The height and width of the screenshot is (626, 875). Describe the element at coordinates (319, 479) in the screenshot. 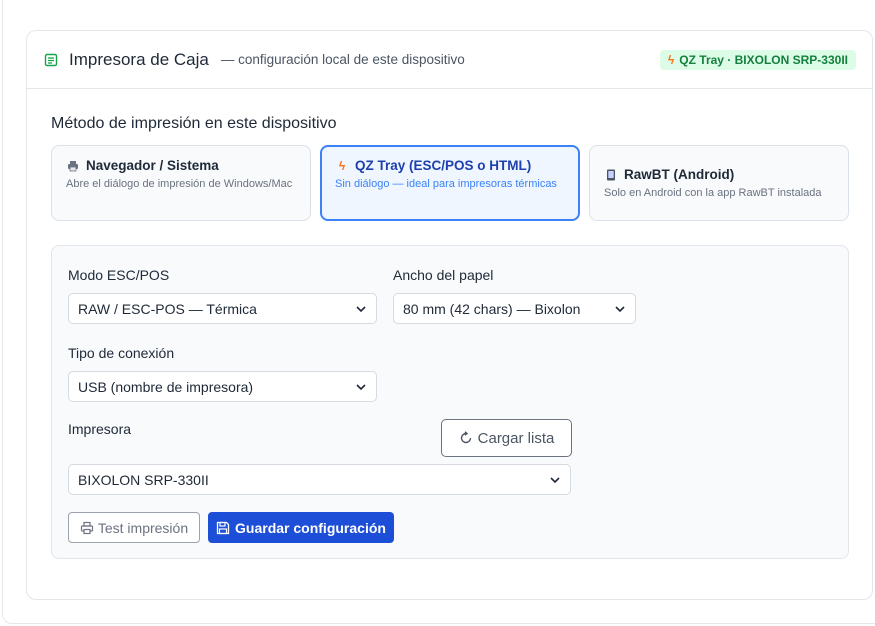

I see `printer-select: BIXOLON SRP-330II` at that location.